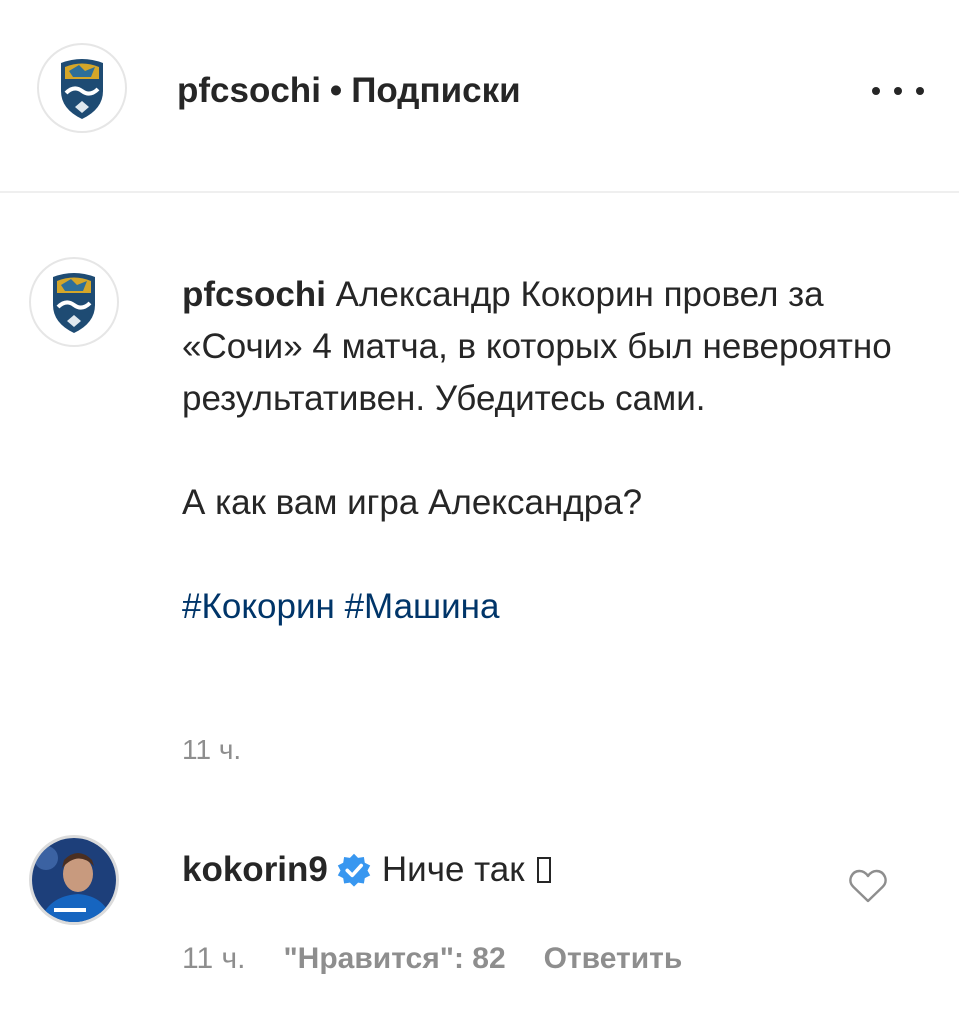 The image size is (959, 1024). Describe the element at coordinates (394, 959) in the screenshot. I see `comment-likes-count: "Нравится": 82` at that location.